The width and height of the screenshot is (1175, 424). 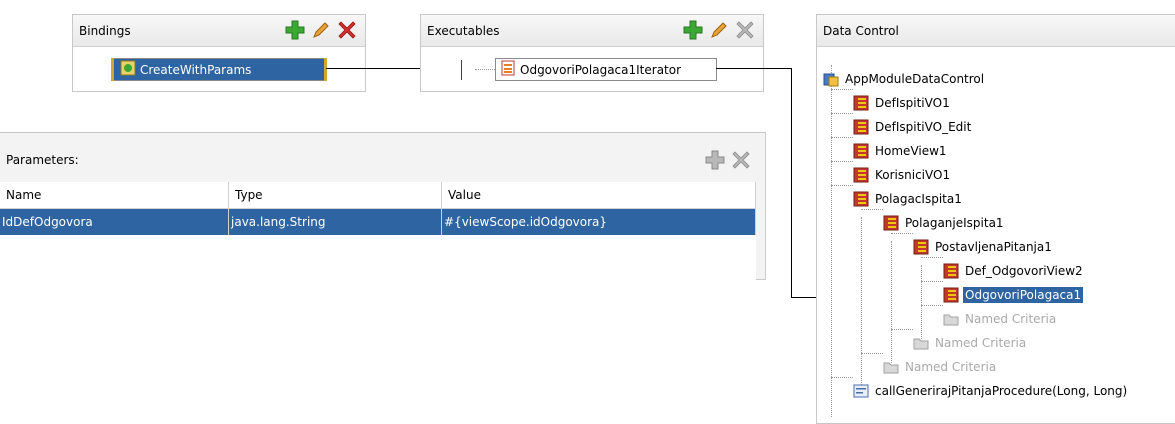 What do you see at coordinates (601, 69) in the screenshot?
I see `executable-label: OdgovoriPolagaca1Iterator` at bounding box center [601, 69].